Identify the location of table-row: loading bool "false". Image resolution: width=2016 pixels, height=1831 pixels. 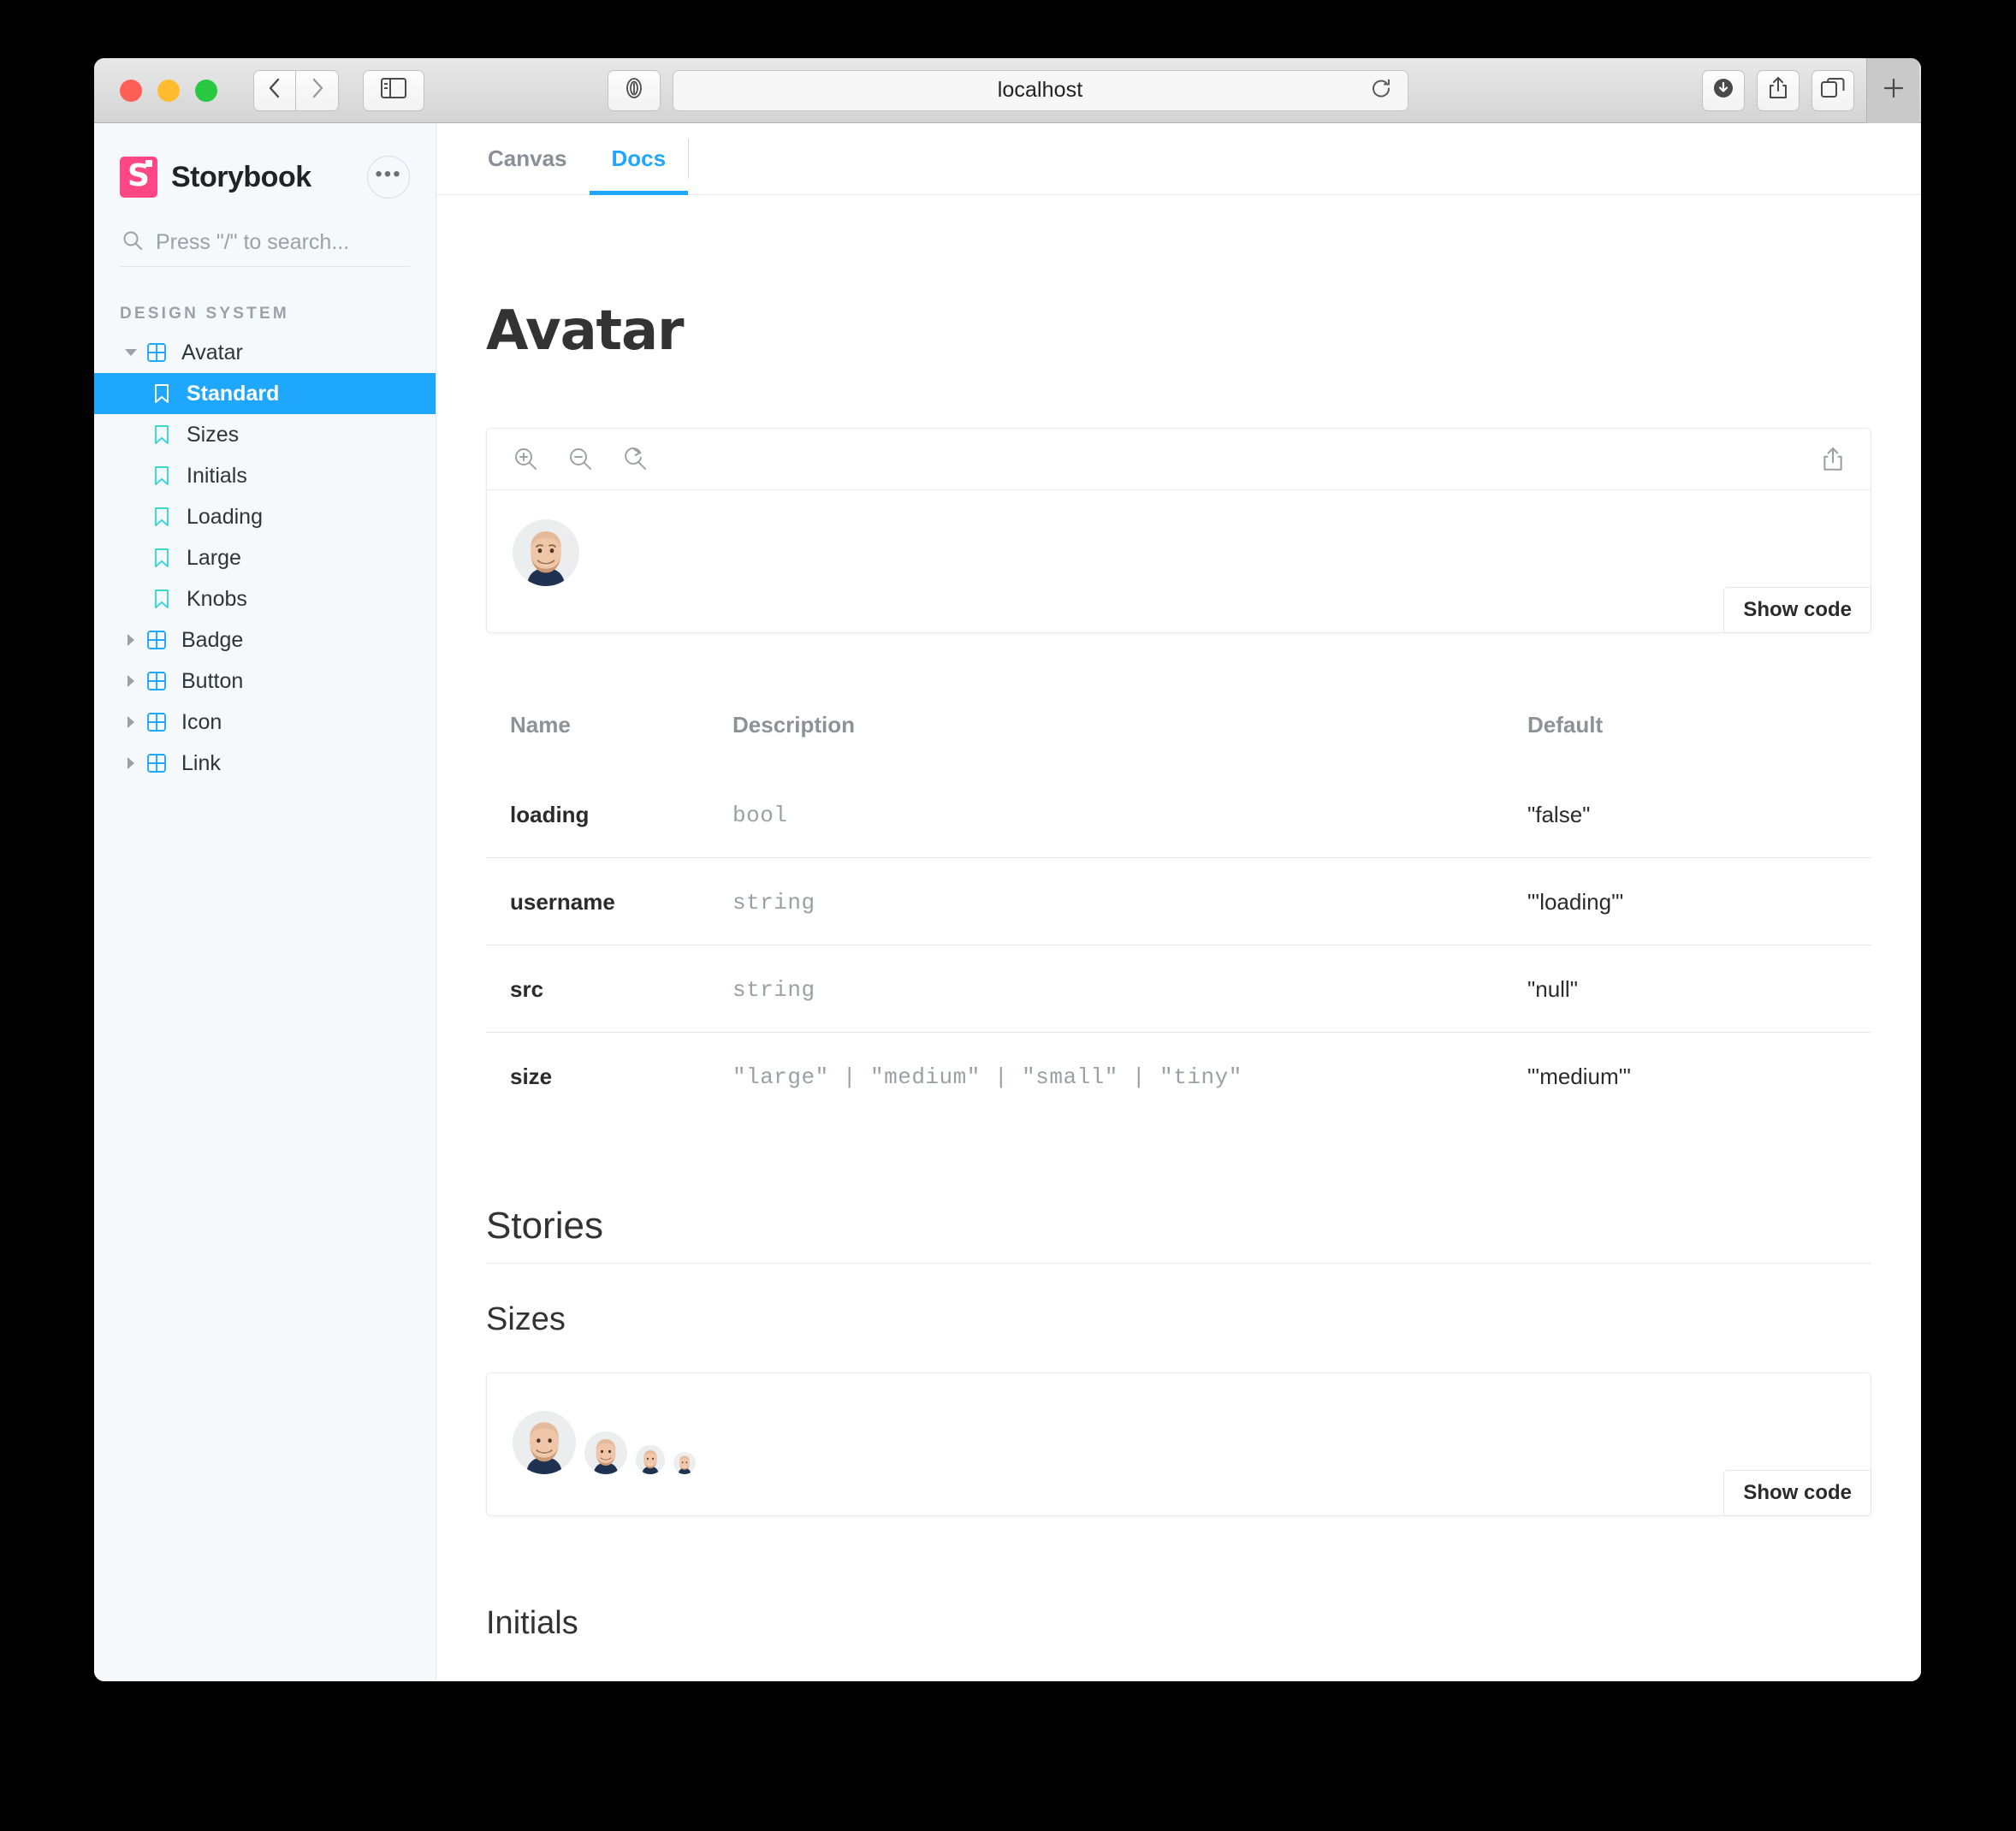
(1178, 815).